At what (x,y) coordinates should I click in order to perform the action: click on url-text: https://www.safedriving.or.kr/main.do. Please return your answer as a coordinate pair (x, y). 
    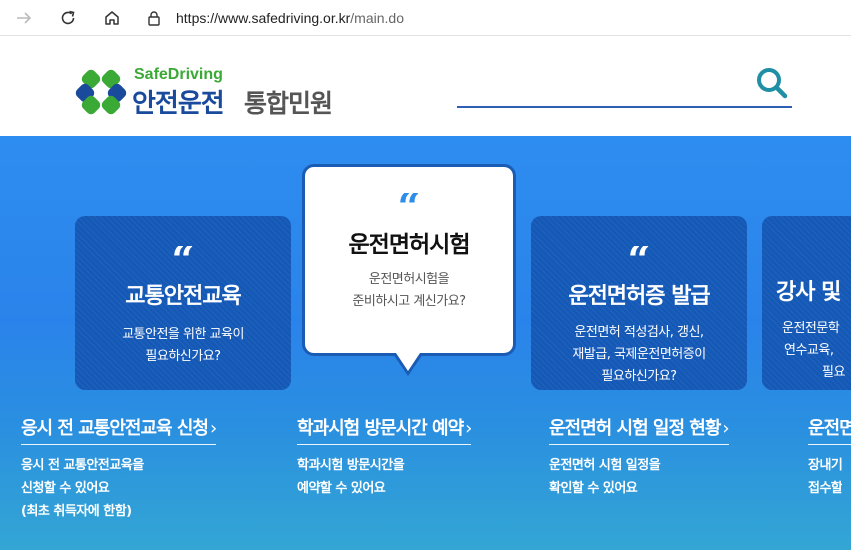
    Looking at the image, I should click on (290, 18).